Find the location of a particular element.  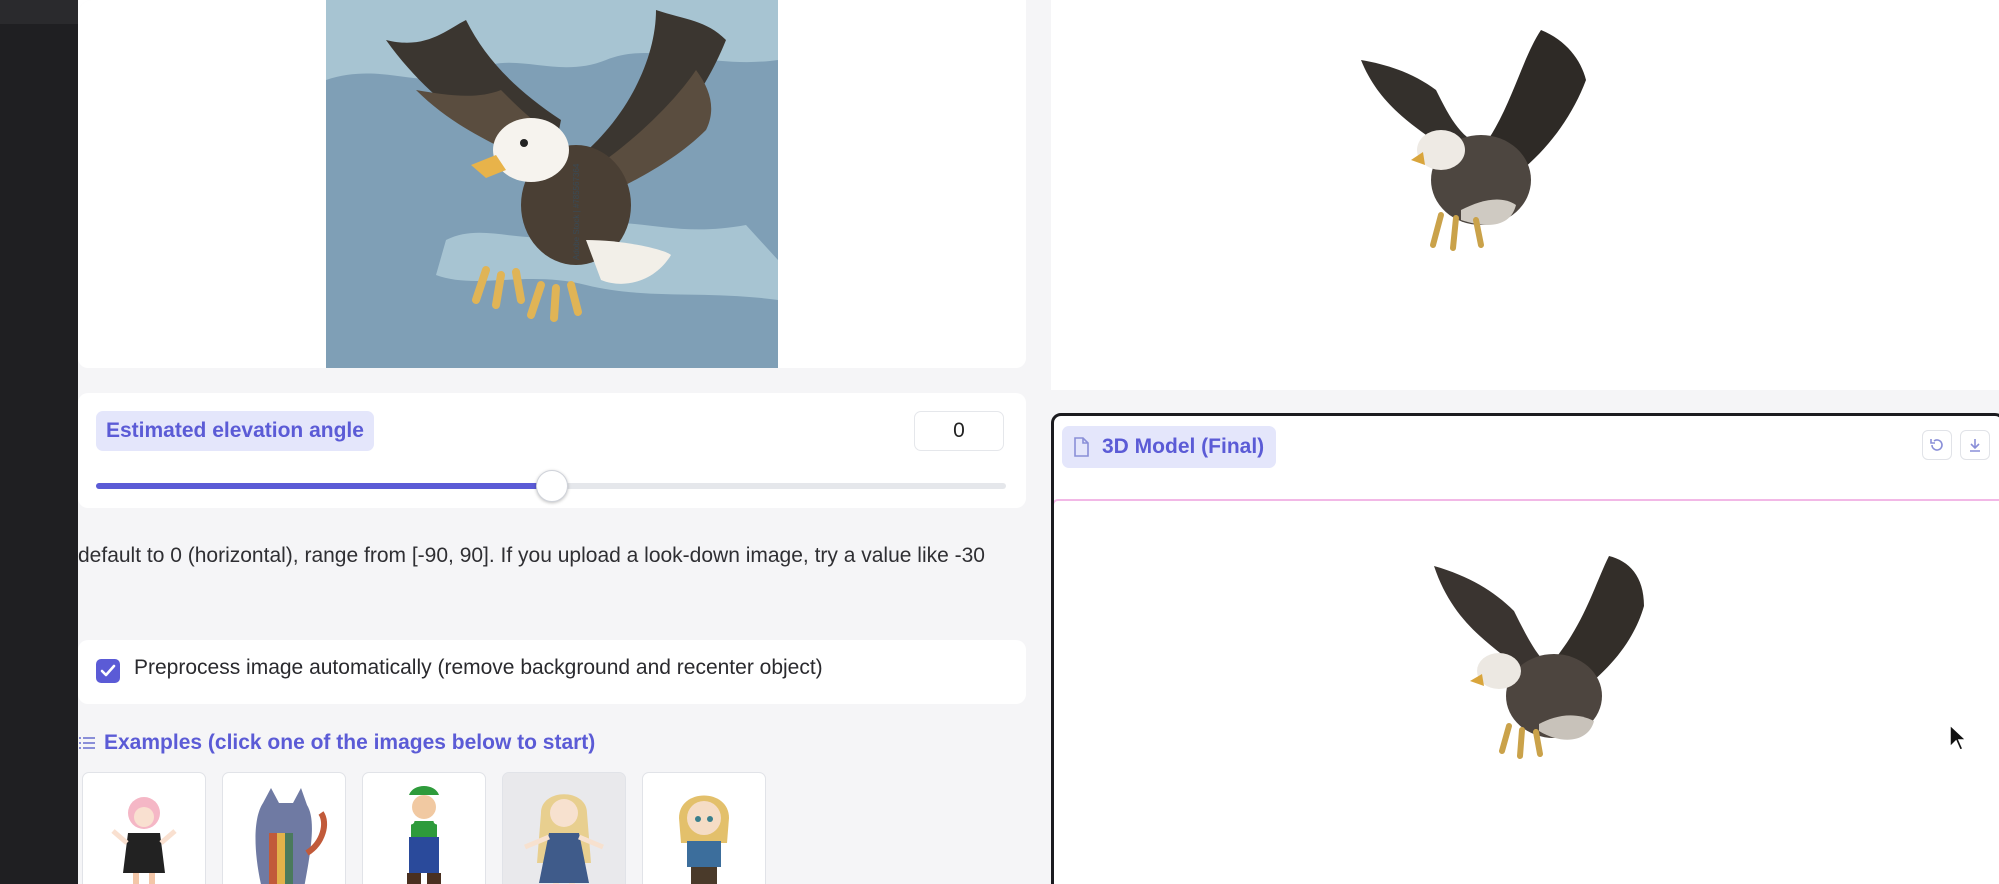

eagle-3d-model is located at coordinates (1539, 657).